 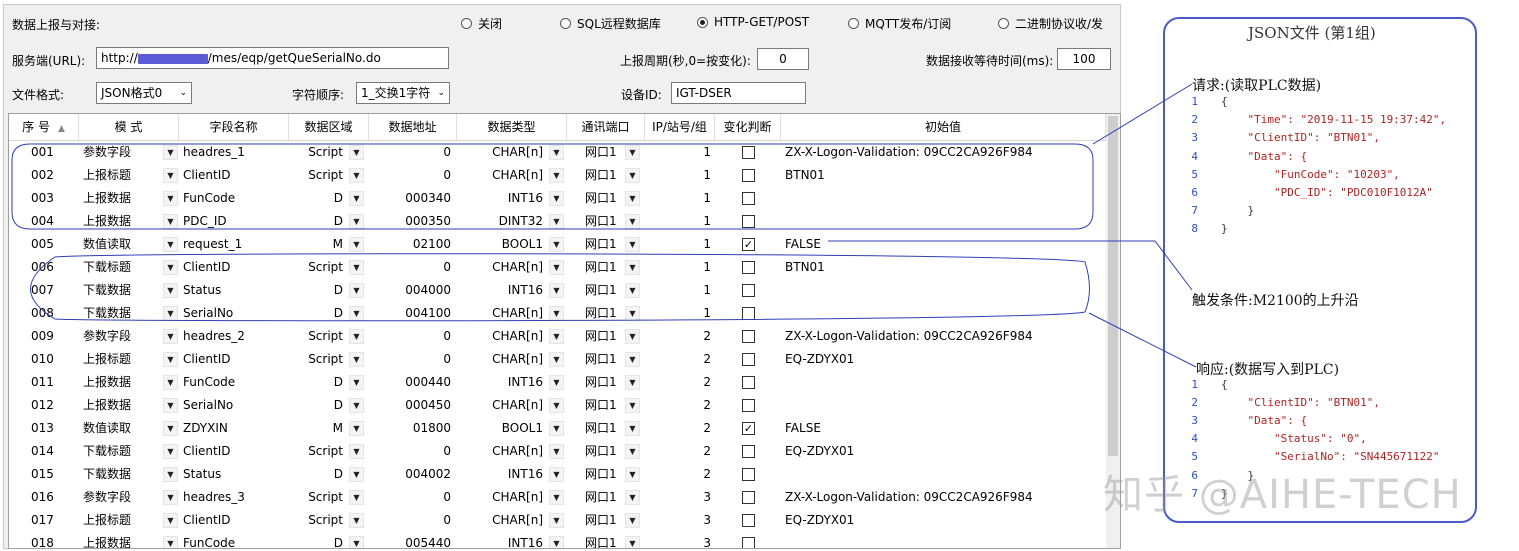 I want to click on connector-response, so click(x=1142, y=340).